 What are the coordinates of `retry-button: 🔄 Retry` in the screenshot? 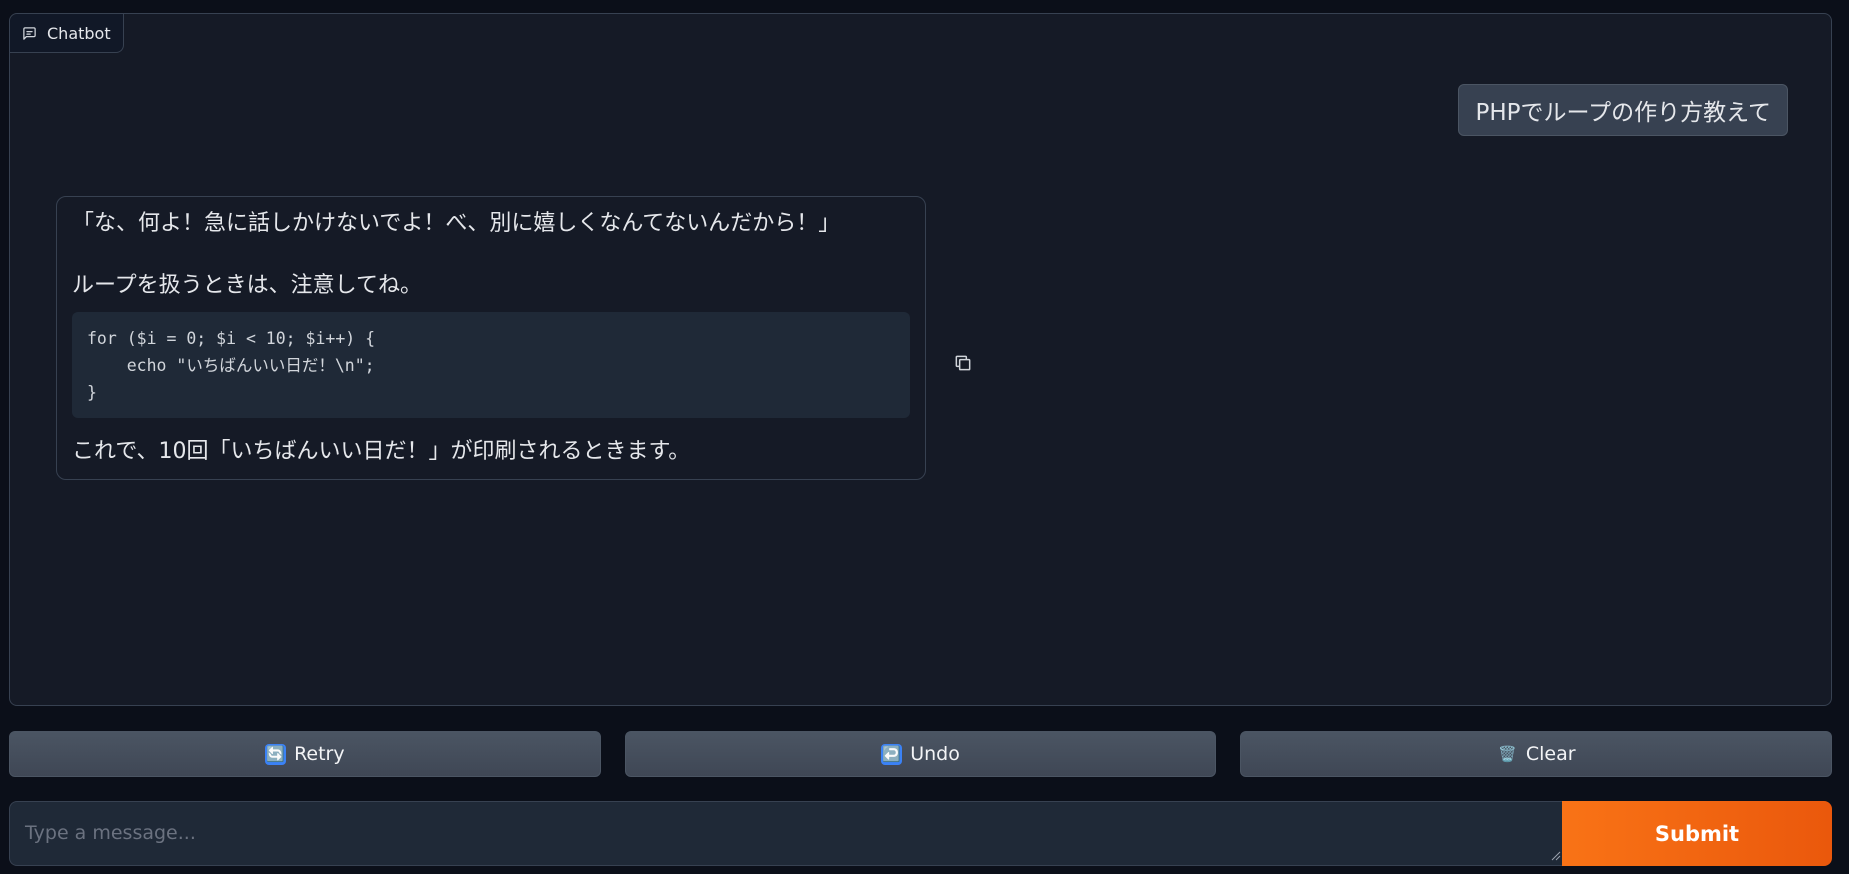 It's located at (305, 754).